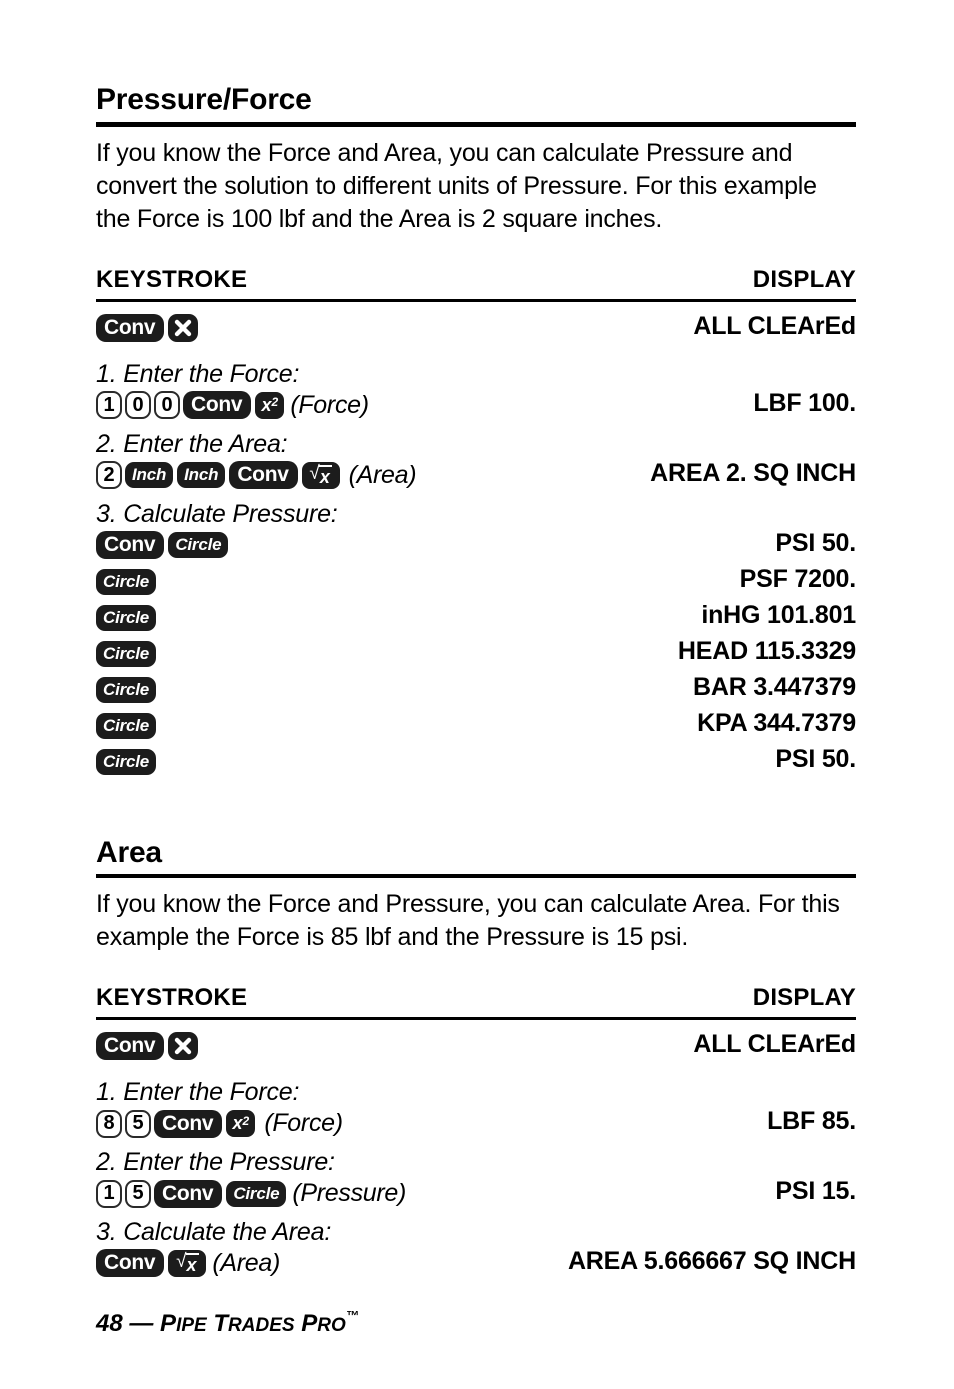 The image size is (954, 1389). I want to click on page-footer: 48 — PIPE TRADES PRO™, so click(227, 1323).